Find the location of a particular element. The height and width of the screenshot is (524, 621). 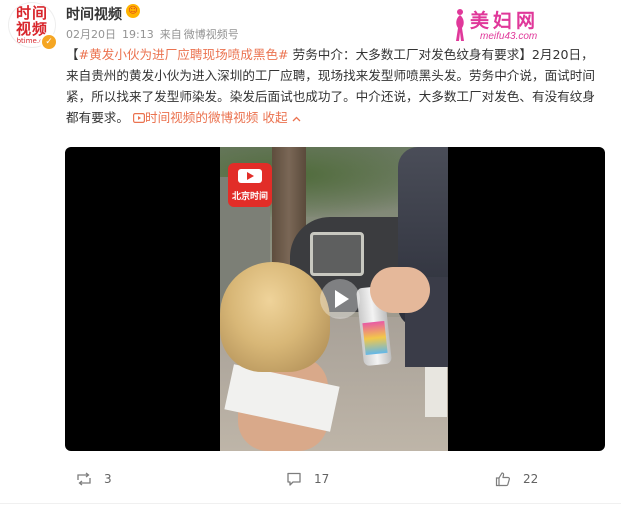

watermark: 美妇网 meifu43.com is located at coordinates (534, 26).